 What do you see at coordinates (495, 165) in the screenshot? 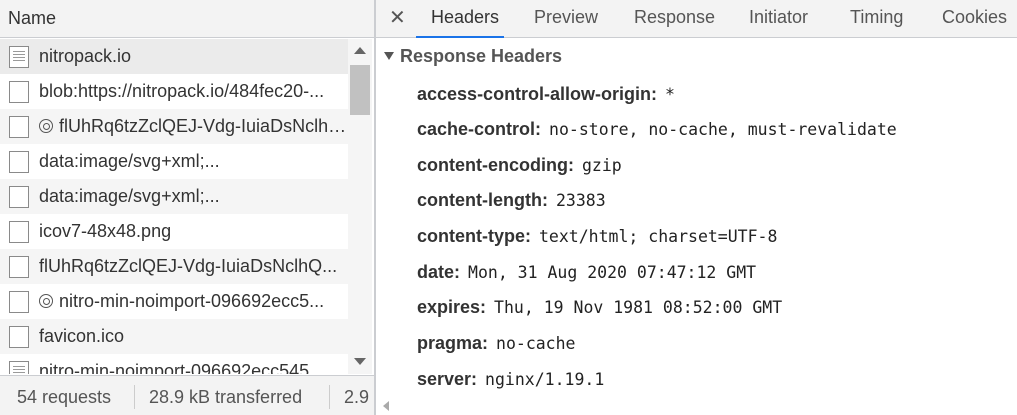
I see `header-key: content-encoding:` at bounding box center [495, 165].